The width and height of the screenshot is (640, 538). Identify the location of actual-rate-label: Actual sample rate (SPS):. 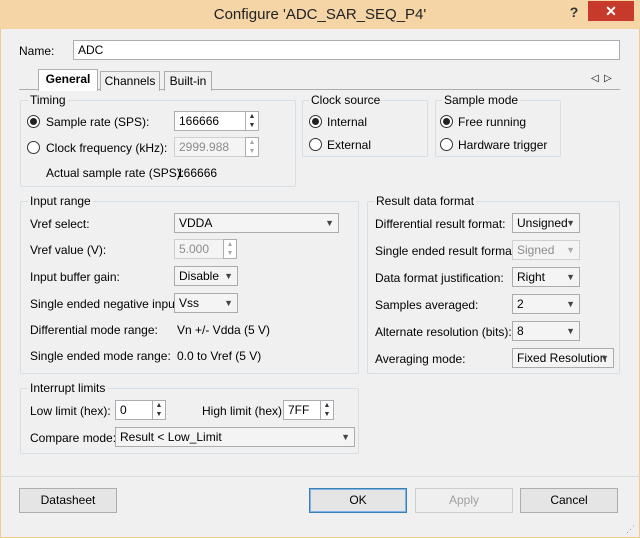
(115, 173).